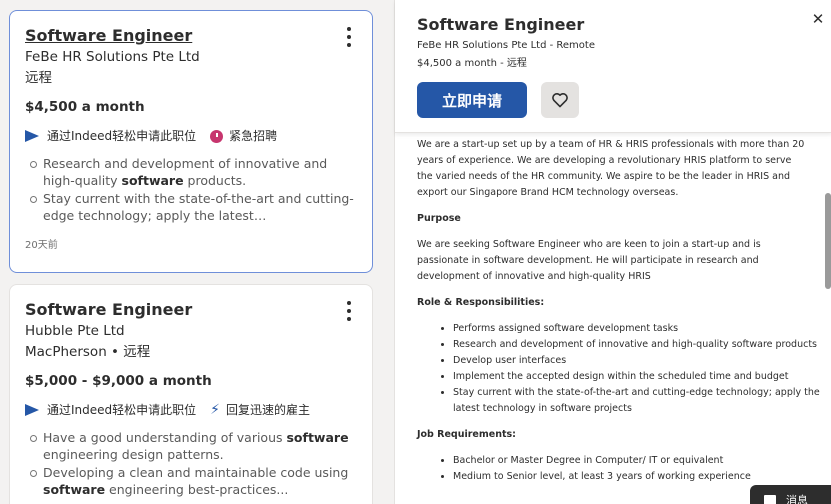 The width and height of the screenshot is (831, 504). I want to click on messages-label: 消息, so click(797, 499).